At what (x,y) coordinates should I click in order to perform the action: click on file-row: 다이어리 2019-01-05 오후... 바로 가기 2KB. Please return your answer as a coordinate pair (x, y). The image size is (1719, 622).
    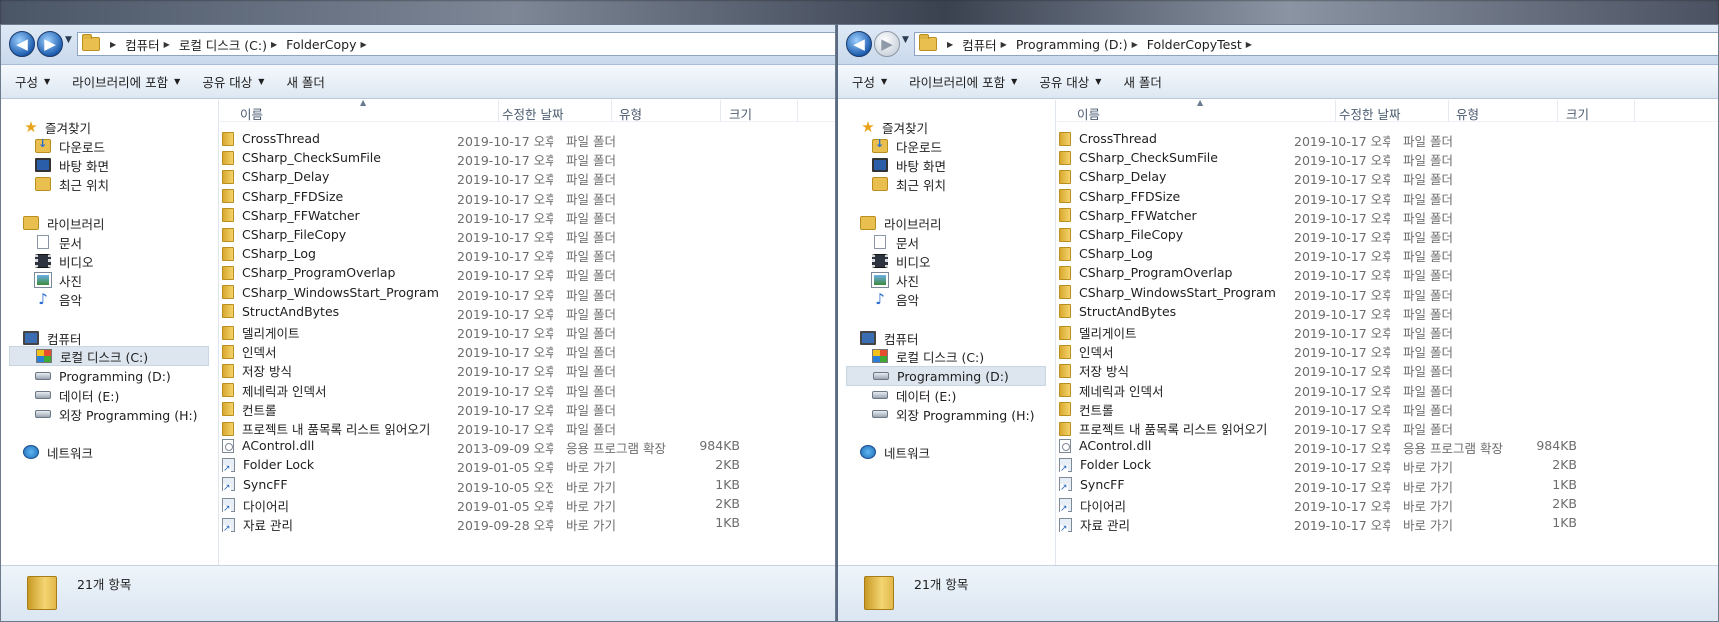
    Looking at the image, I should click on (527, 504).